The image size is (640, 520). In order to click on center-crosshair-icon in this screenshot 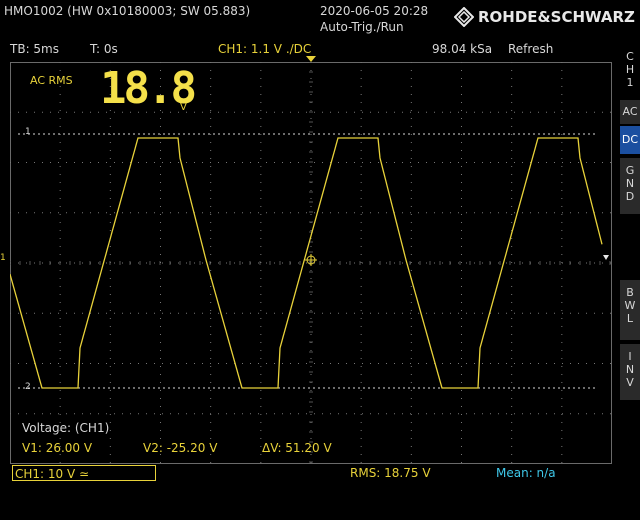, I will do `click(311, 260)`.